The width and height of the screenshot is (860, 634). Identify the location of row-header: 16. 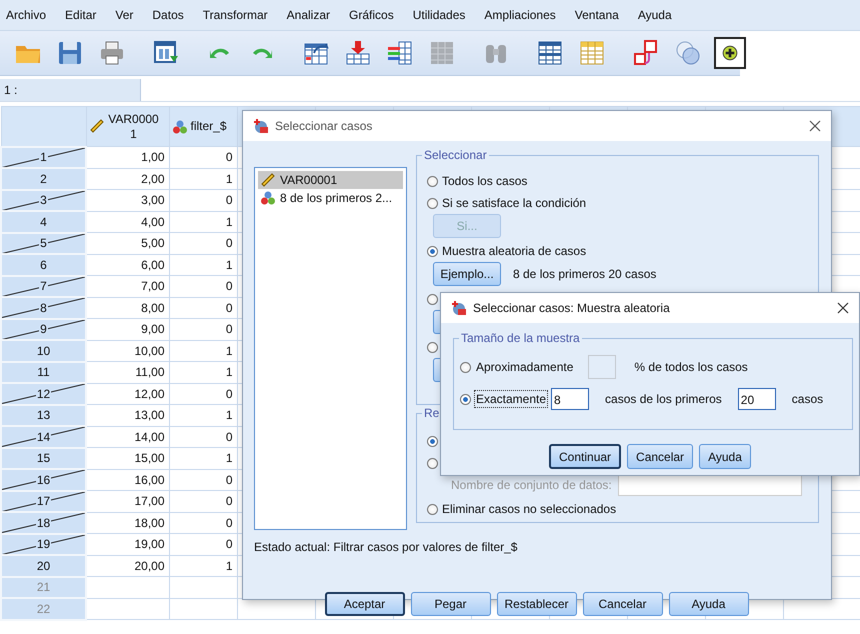
(43, 479).